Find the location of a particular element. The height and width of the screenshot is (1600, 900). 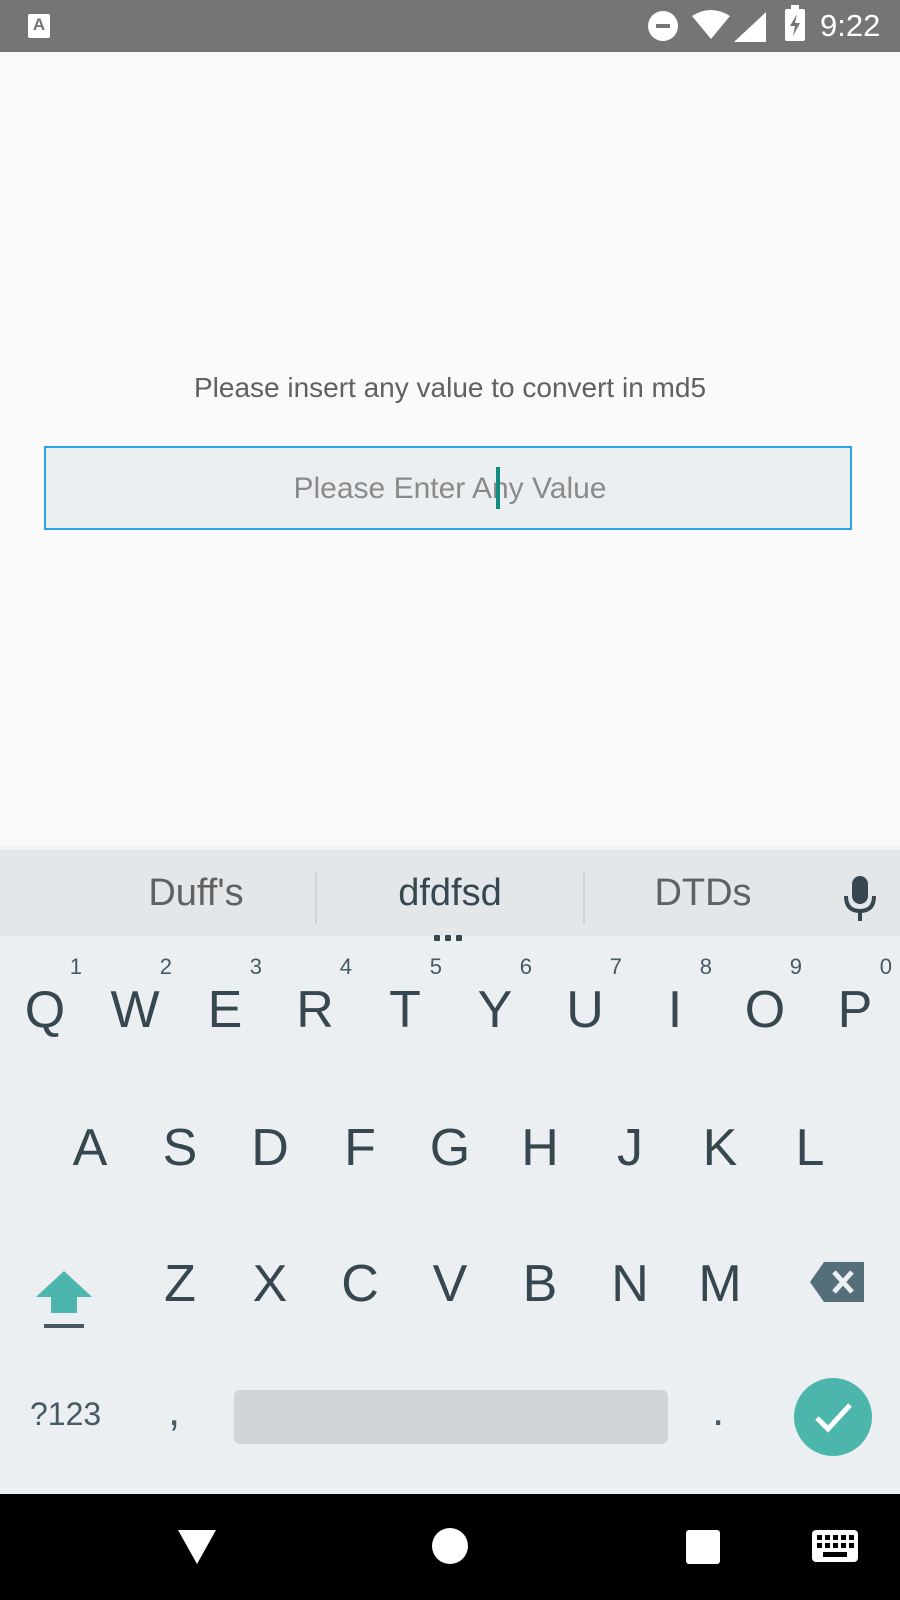

key-b: B is located at coordinates (540, 1281).